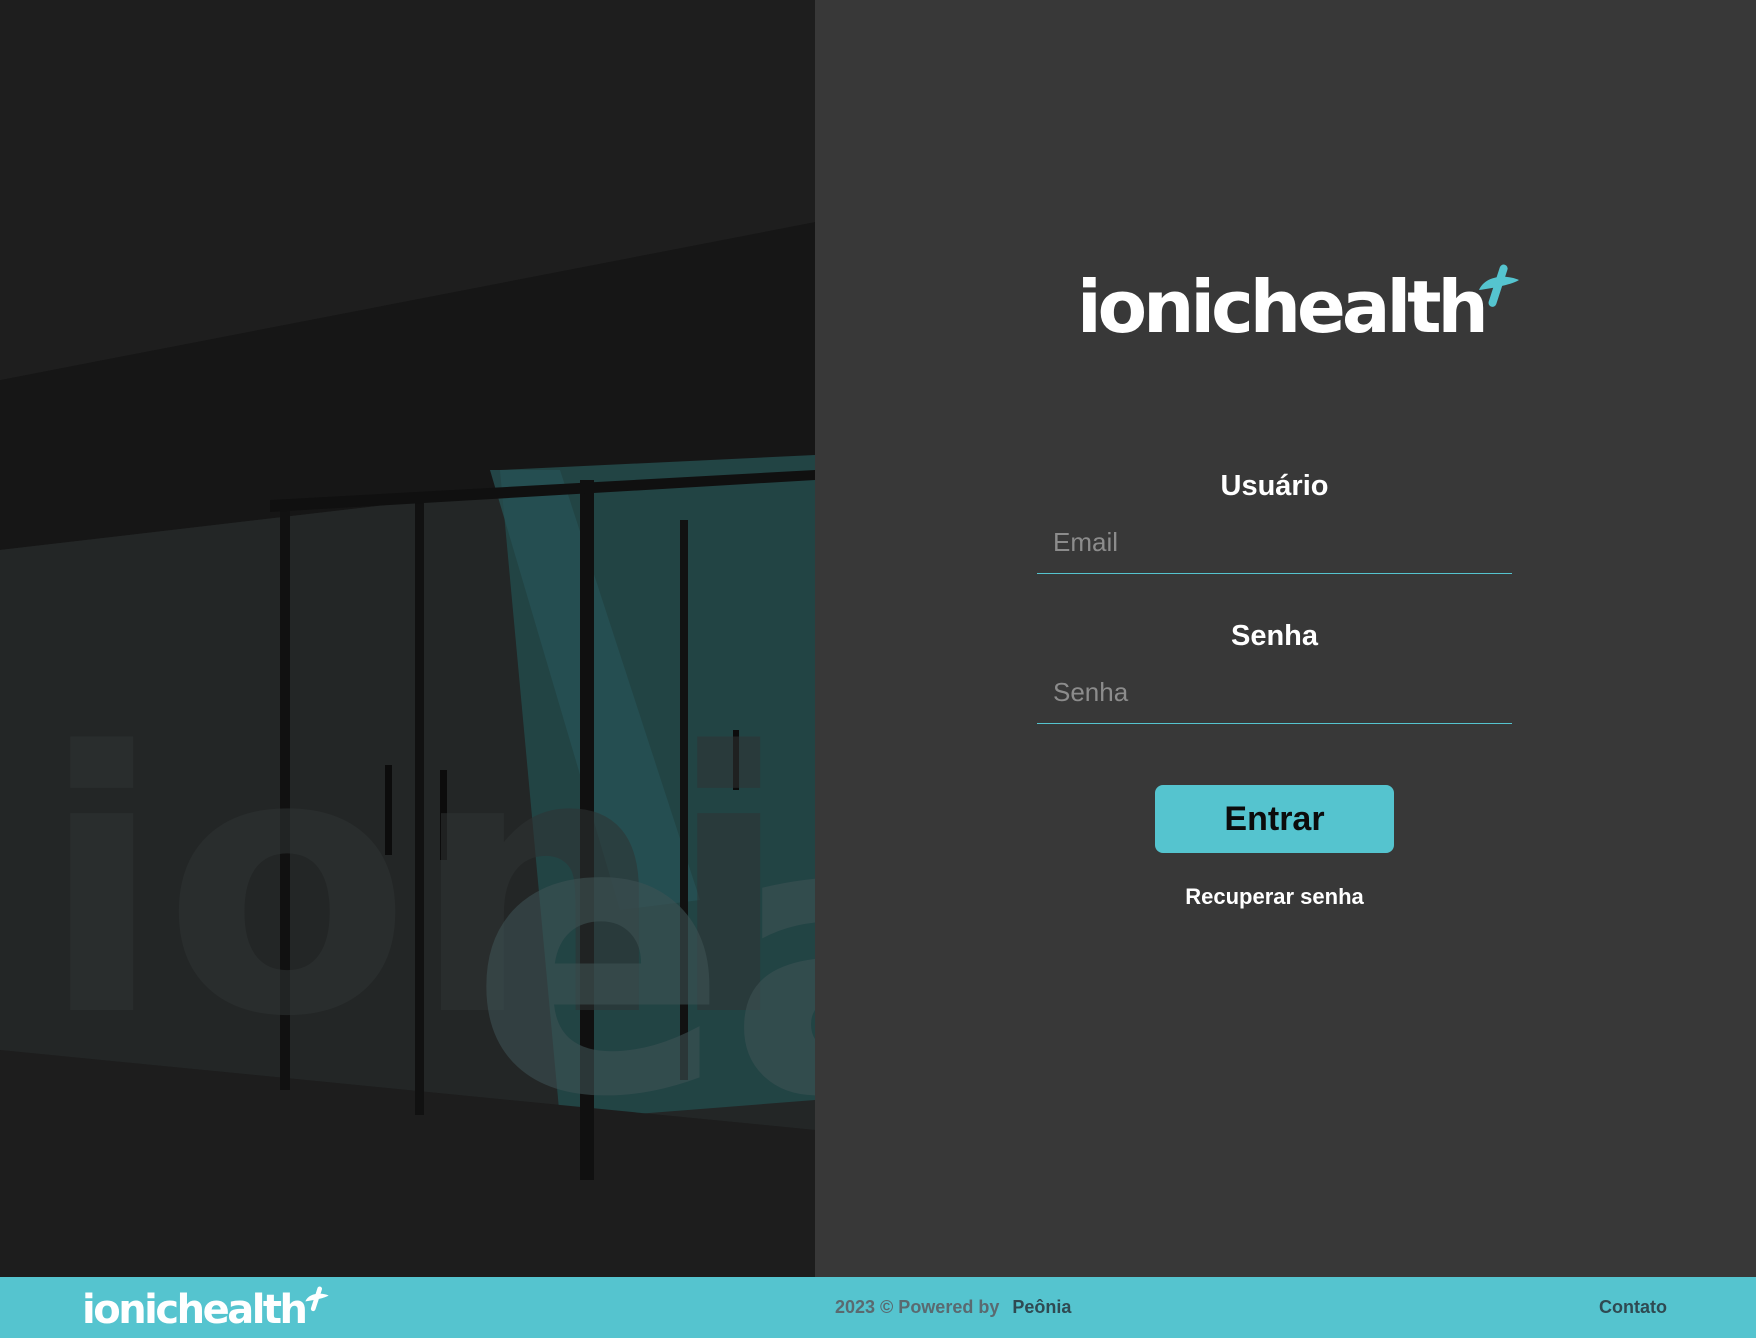 The width and height of the screenshot is (1756, 1338). What do you see at coordinates (1274, 693) in the screenshot?
I see `password-input` at bounding box center [1274, 693].